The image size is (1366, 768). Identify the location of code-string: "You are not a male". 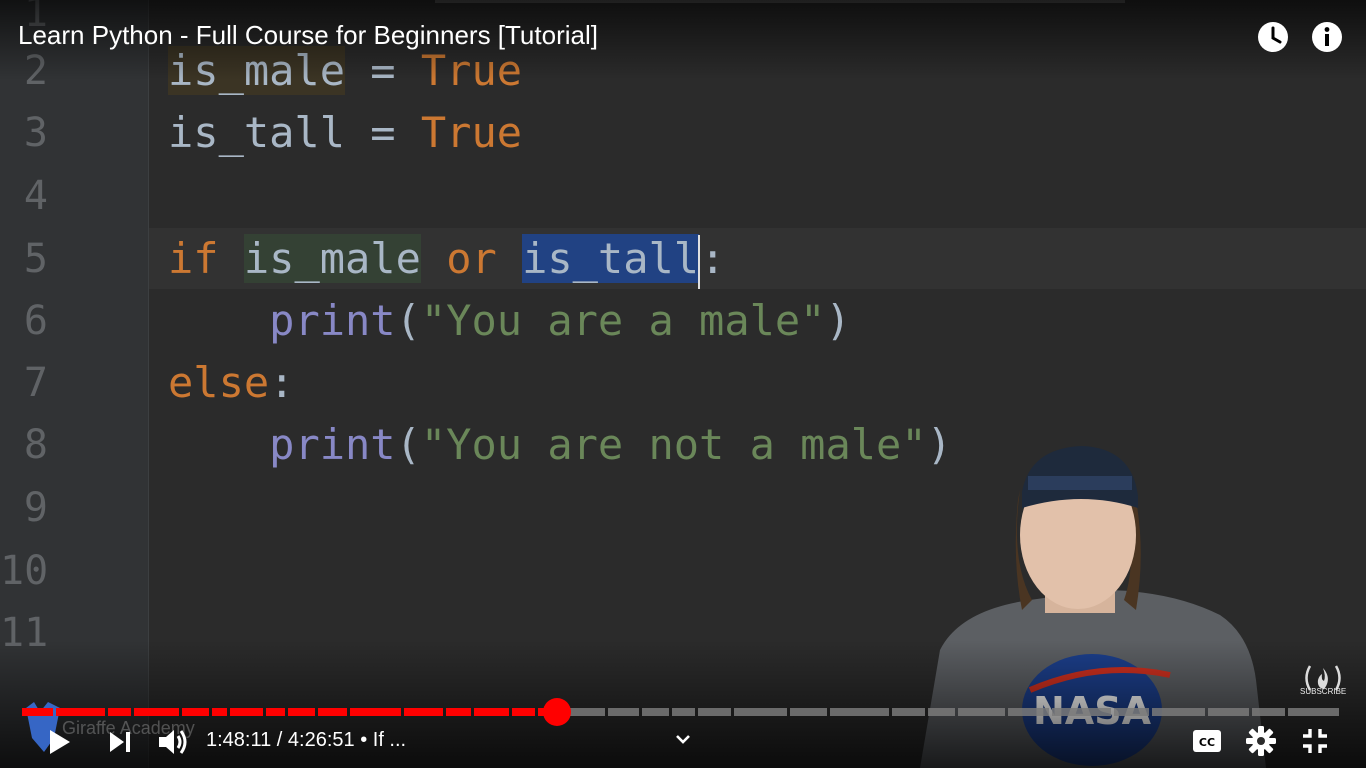
(673, 444).